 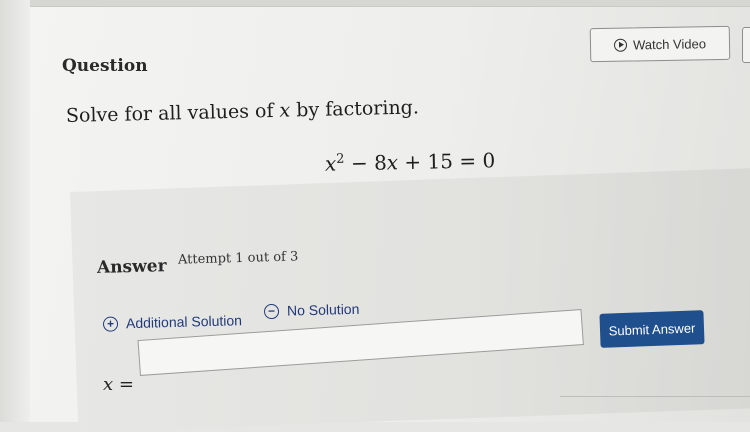 I want to click on no-solution-button: − No Solution, so click(x=311, y=309).